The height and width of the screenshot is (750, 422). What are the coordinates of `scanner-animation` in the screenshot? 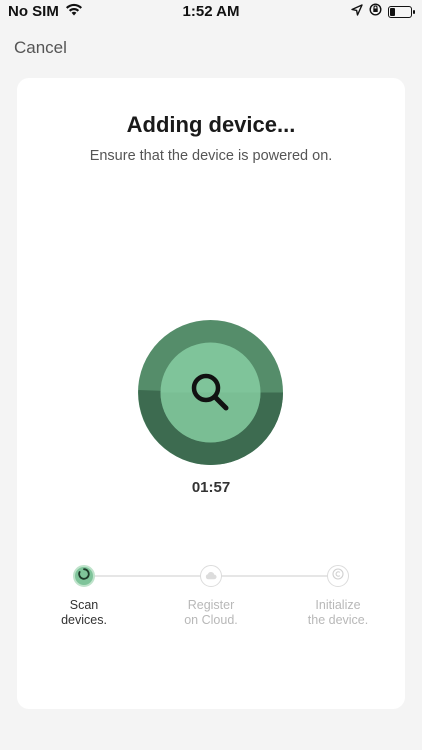 It's located at (210, 392).